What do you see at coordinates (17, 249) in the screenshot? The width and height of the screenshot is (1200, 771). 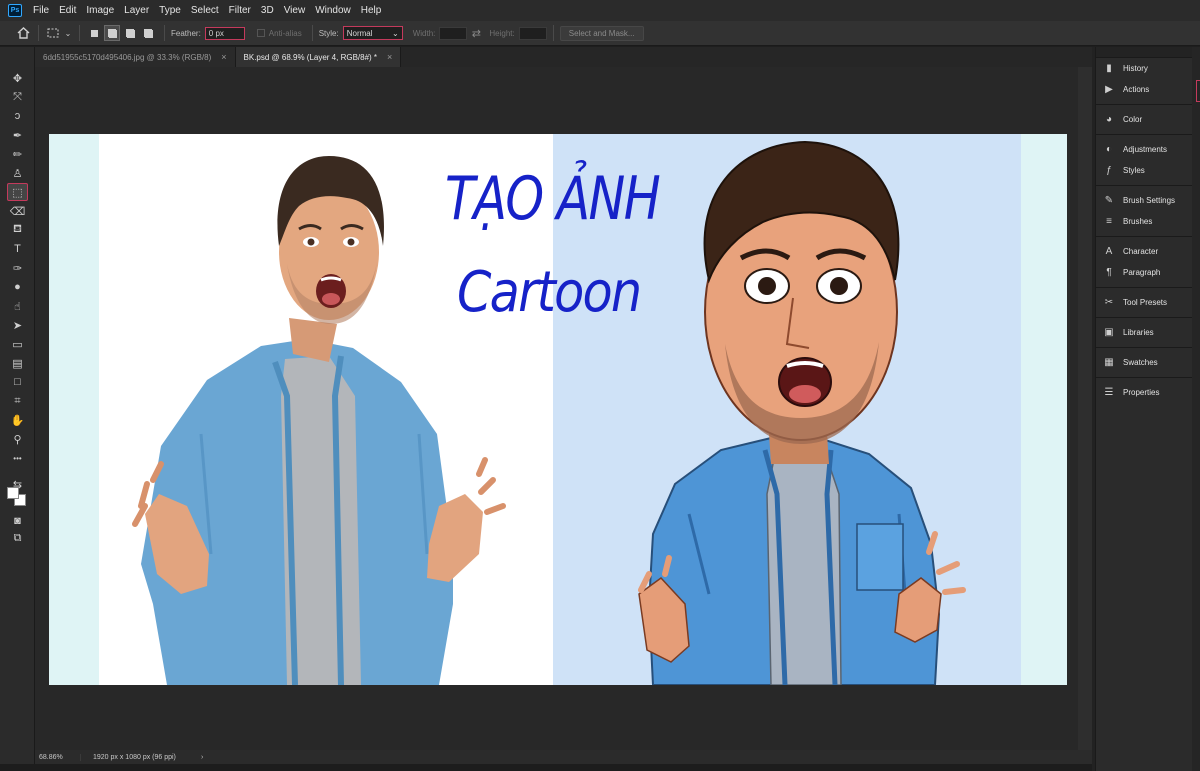 I see `type-tool-icon: T` at bounding box center [17, 249].